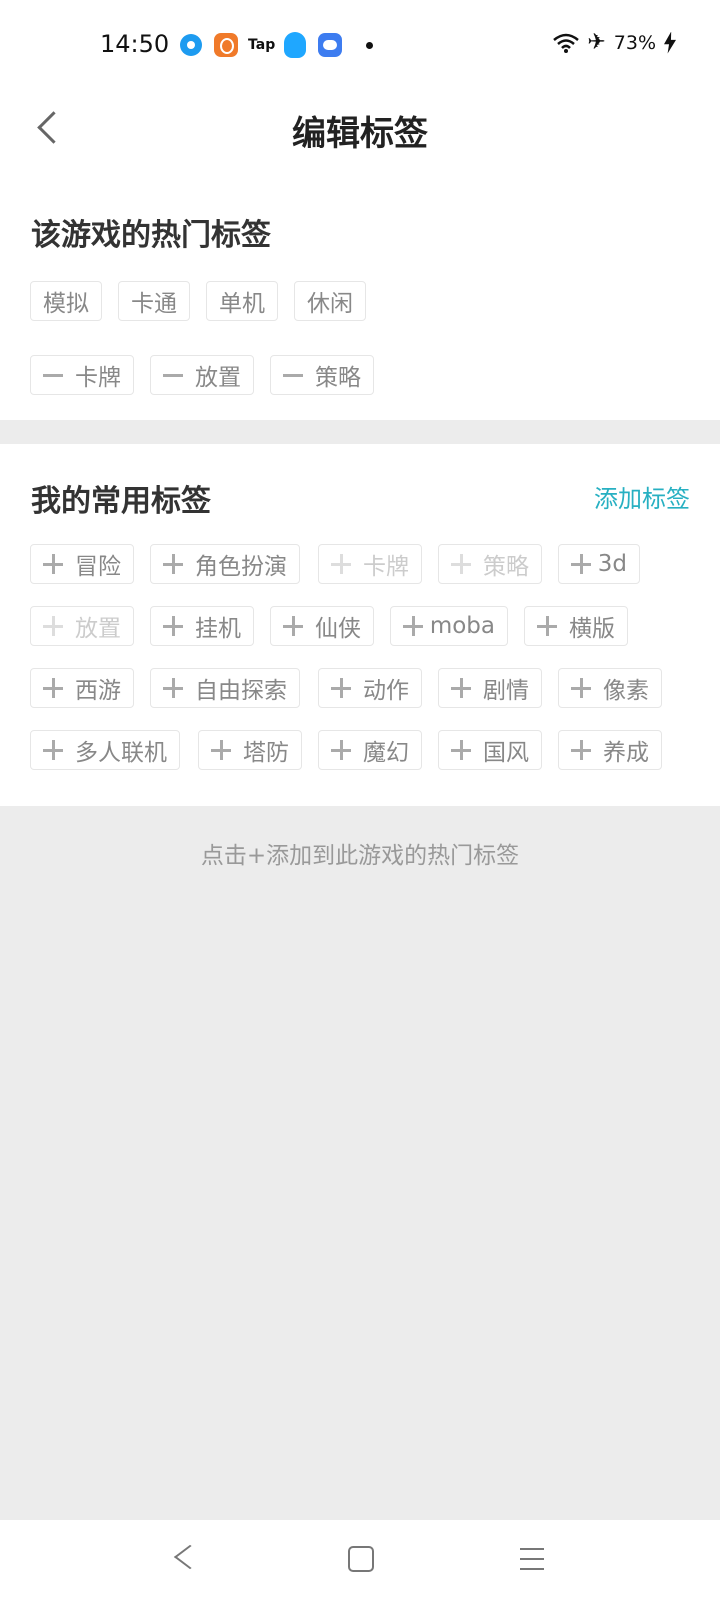 This screenshot has width=720, height=1608. What do you see at coordinates (338, 629) in the screenshot?
I see `my-tag-label: 仙侠` at bounding box center [338, 629].